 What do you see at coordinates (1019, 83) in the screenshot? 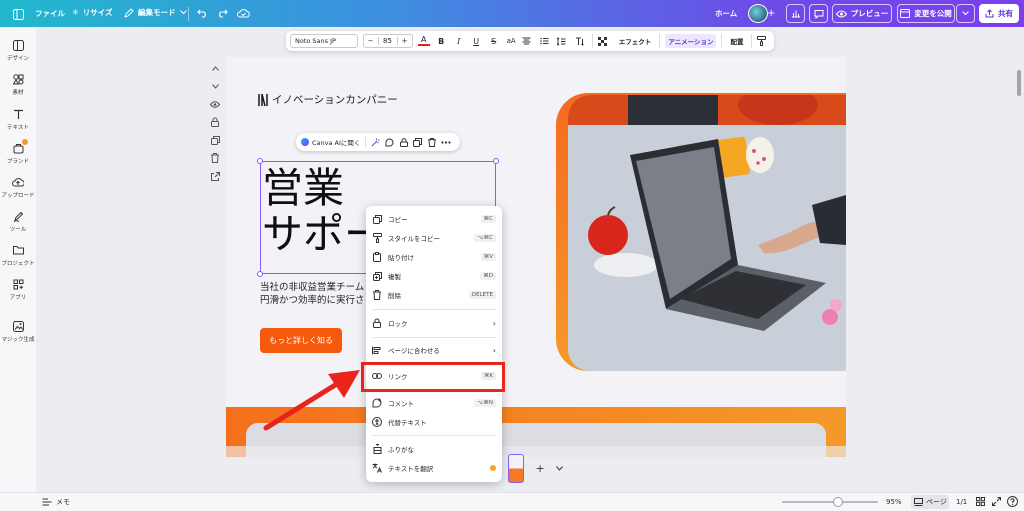
I see `scrollbar-thumb` at bounding box center [1019, 83].